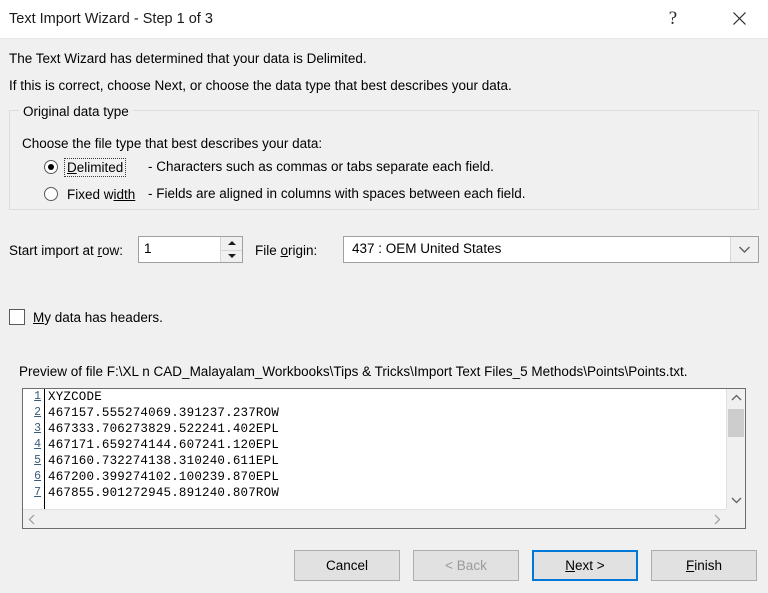 The height and width of the screenshot is (593, 768). I want to click on radio-fixed-width-label: Fixed width, so click(101, 194).